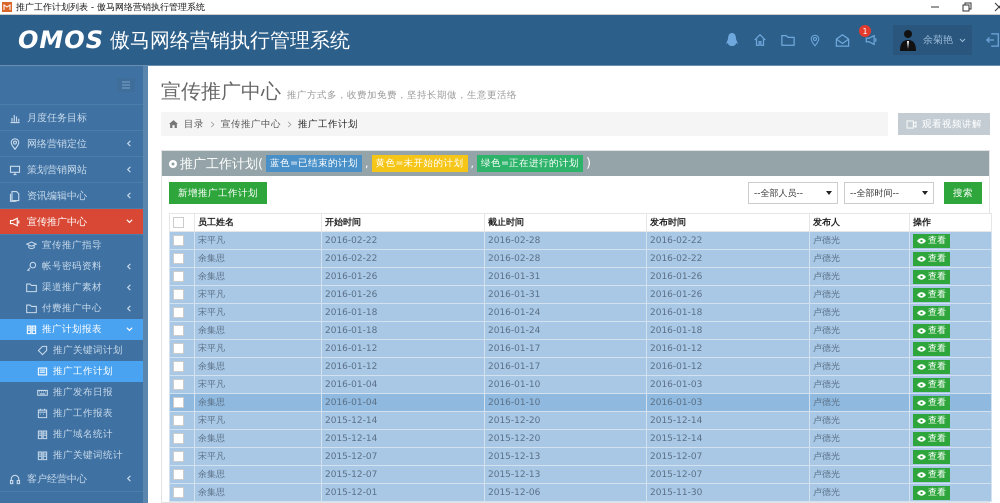 This screenshot has width=1000, height=503. What do you see at coordinates (71, 479) in the screenshot?
I see `sidebar-item: 客户经营中心` at bounding box center [71, 479].